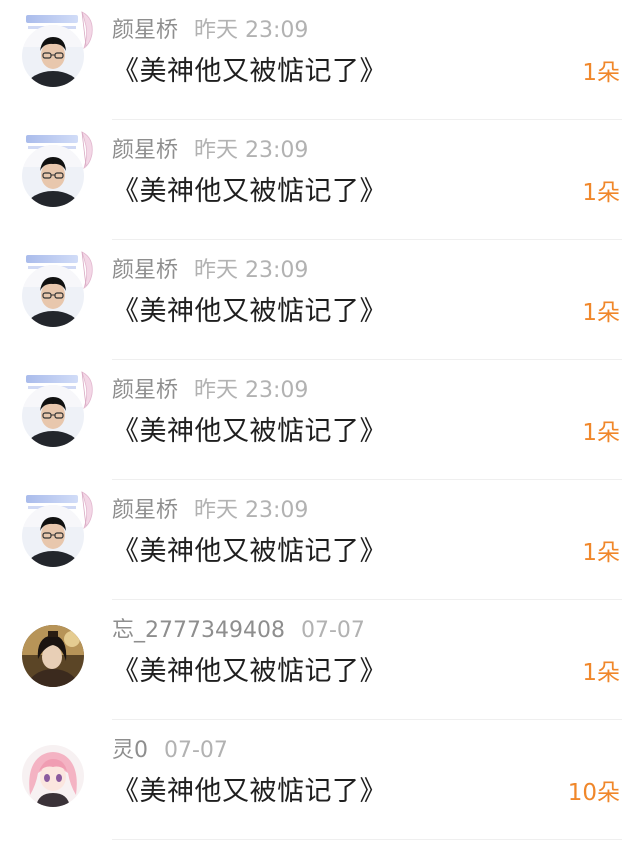 This screenshot has height=842, width=640. Describe the element at coordinates (130, 750) in the screenshot. I see `username: 灵0` at that location.